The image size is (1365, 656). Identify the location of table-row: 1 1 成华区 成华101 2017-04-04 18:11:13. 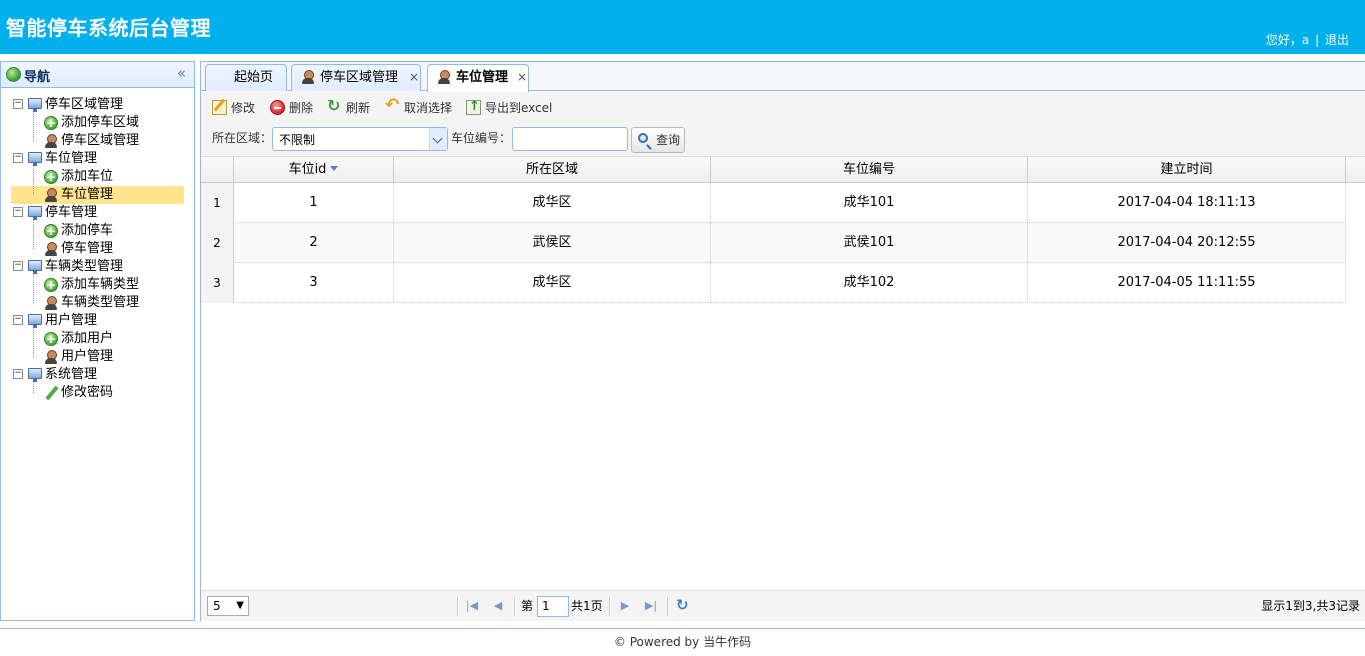
(773, 203).